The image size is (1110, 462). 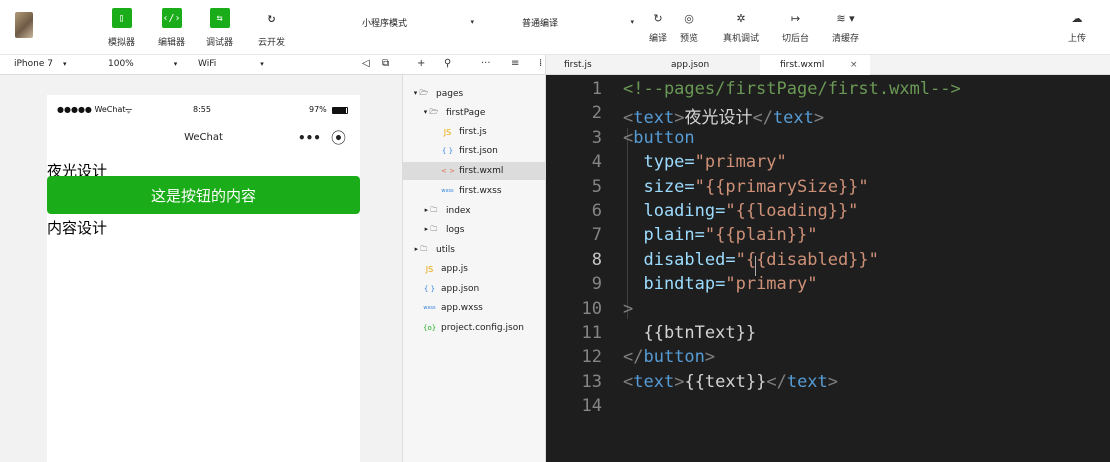 I want to click on split-icon: ⁞, so click(x=540, y=63).